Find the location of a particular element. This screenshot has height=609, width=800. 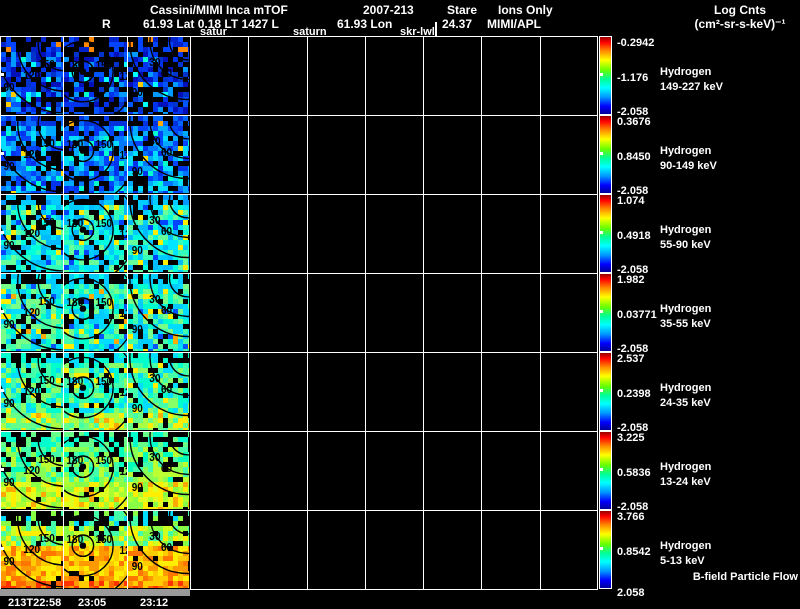

heatmap-panel-r7-c3 is located at coordinates (158, 549).